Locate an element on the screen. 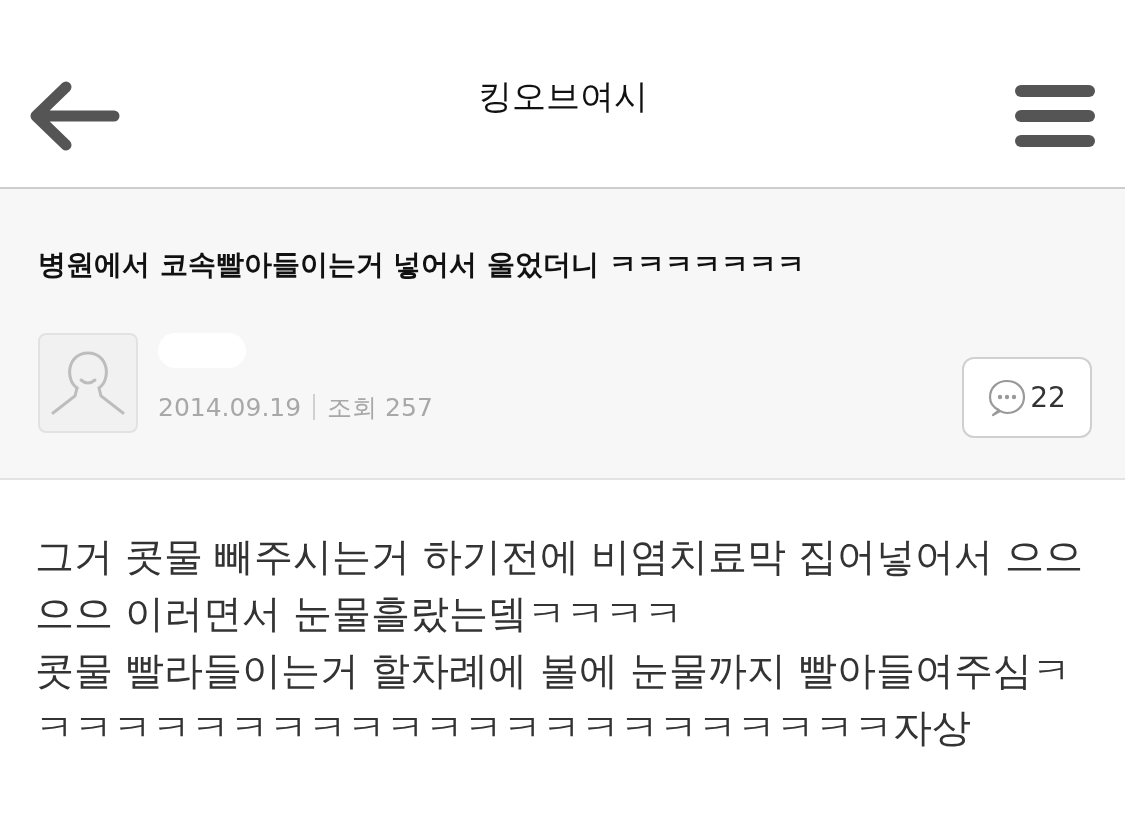 The width and height of the screenshot is (1125, 814). back-button is located at coordinates (74, 115).